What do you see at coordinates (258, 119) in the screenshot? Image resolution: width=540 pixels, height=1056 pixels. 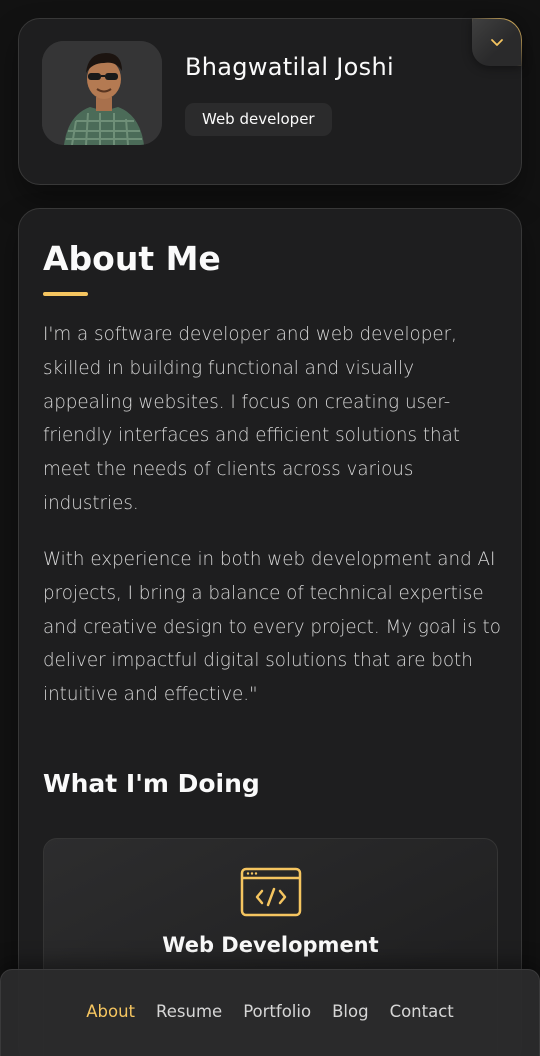 I see `profile-title-badge: Web developer` at bounding box center [258, 119].